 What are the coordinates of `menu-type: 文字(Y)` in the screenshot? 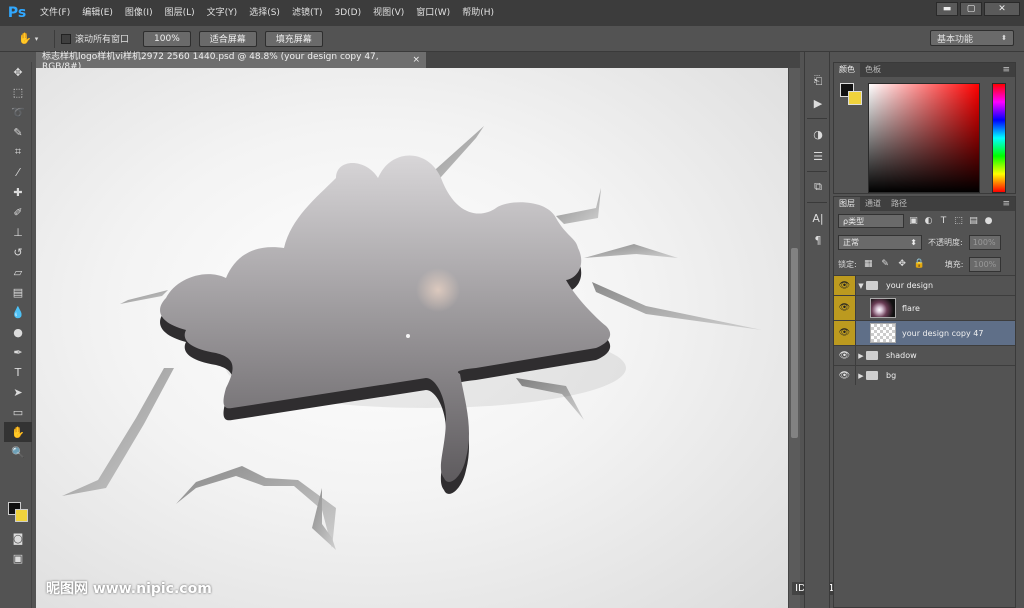 It's located at (222, 13).